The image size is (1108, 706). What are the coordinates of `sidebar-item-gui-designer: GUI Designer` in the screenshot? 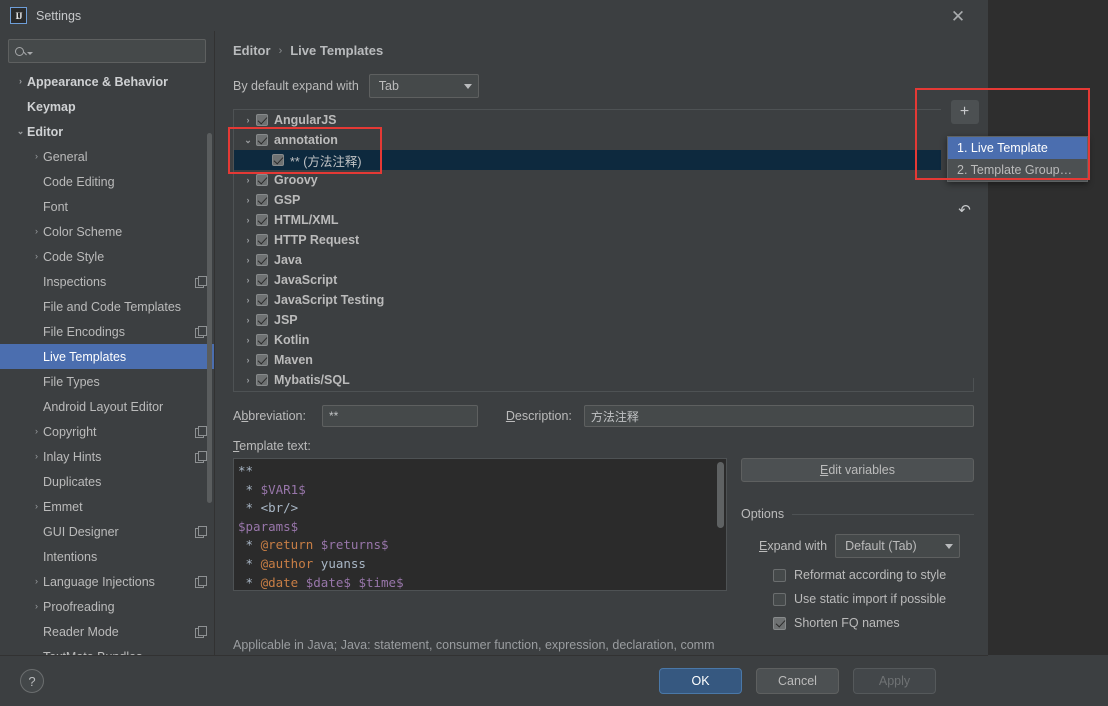 It's located at (107, 531).